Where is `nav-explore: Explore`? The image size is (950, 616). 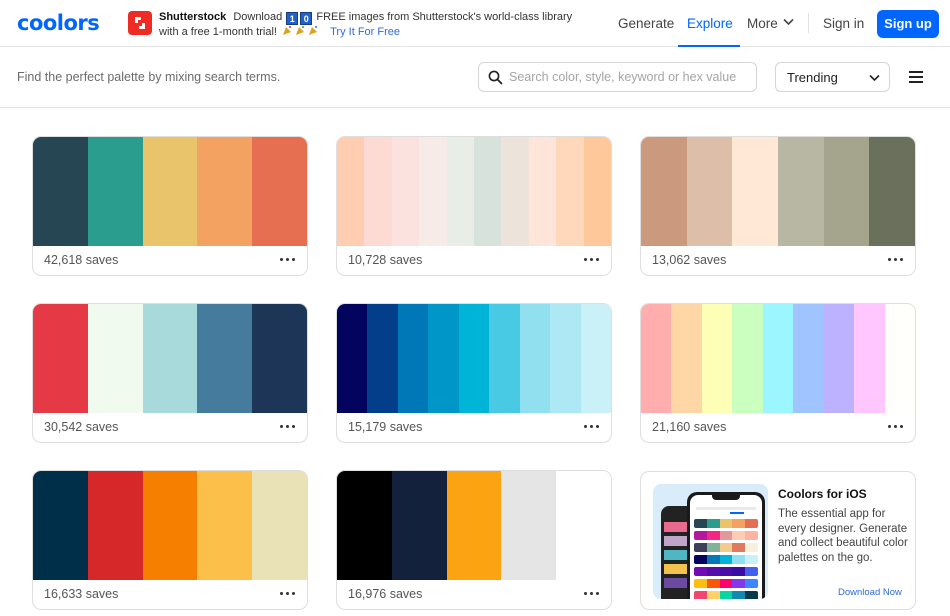 nav-explore: Explore is located at coordinates (710, 23).